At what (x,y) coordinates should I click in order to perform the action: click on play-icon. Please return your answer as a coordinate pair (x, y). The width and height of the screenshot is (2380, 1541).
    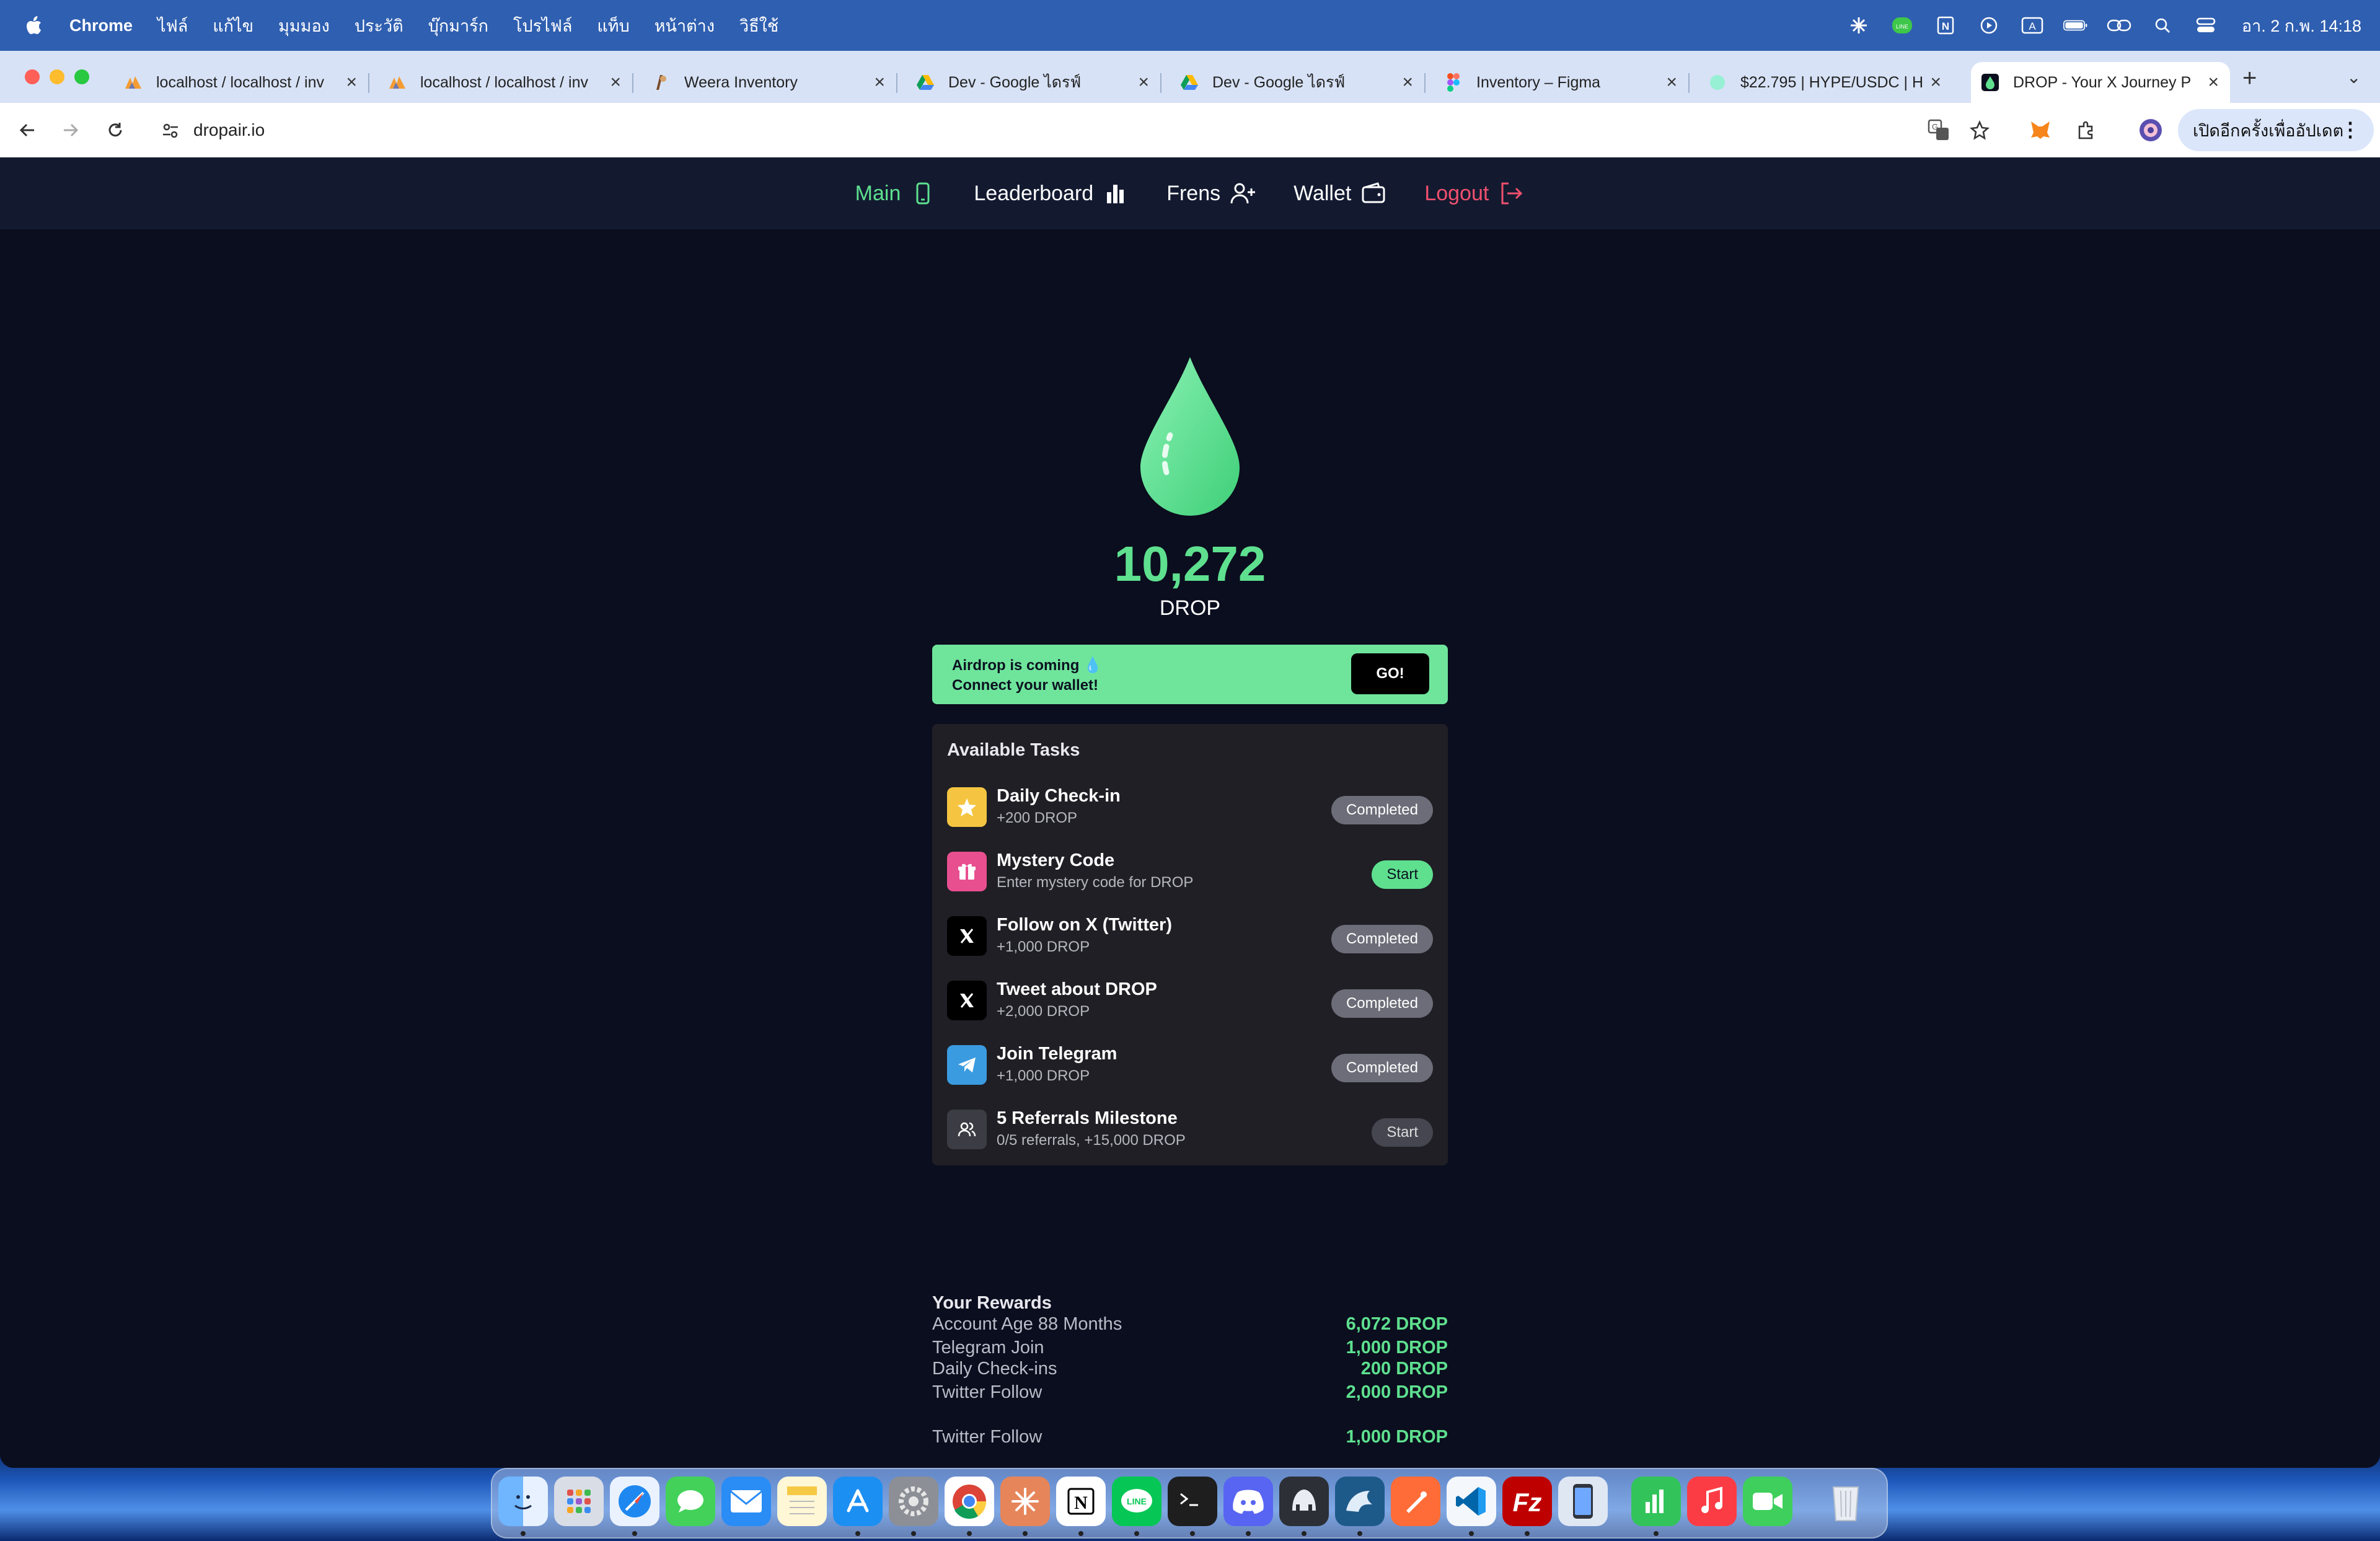
    Looking at the image, I should click on (1989, 25).